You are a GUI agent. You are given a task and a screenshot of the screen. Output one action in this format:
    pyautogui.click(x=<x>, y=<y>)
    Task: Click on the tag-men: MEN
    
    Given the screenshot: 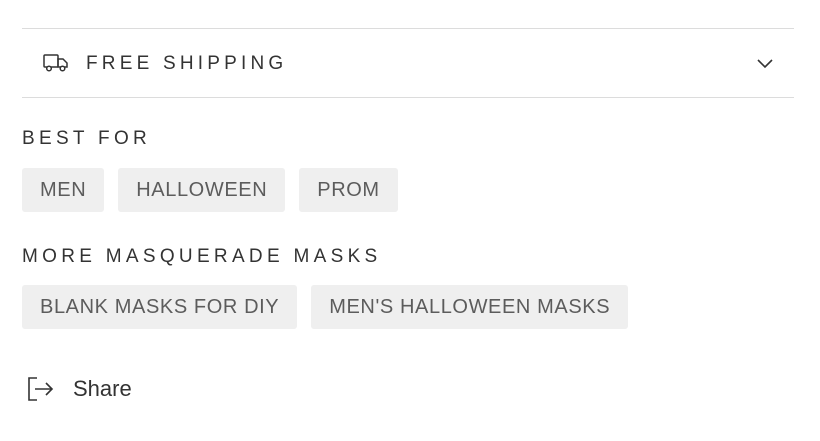 What is the action you would take?
    pyautogui.click(x=63, y=190)
    